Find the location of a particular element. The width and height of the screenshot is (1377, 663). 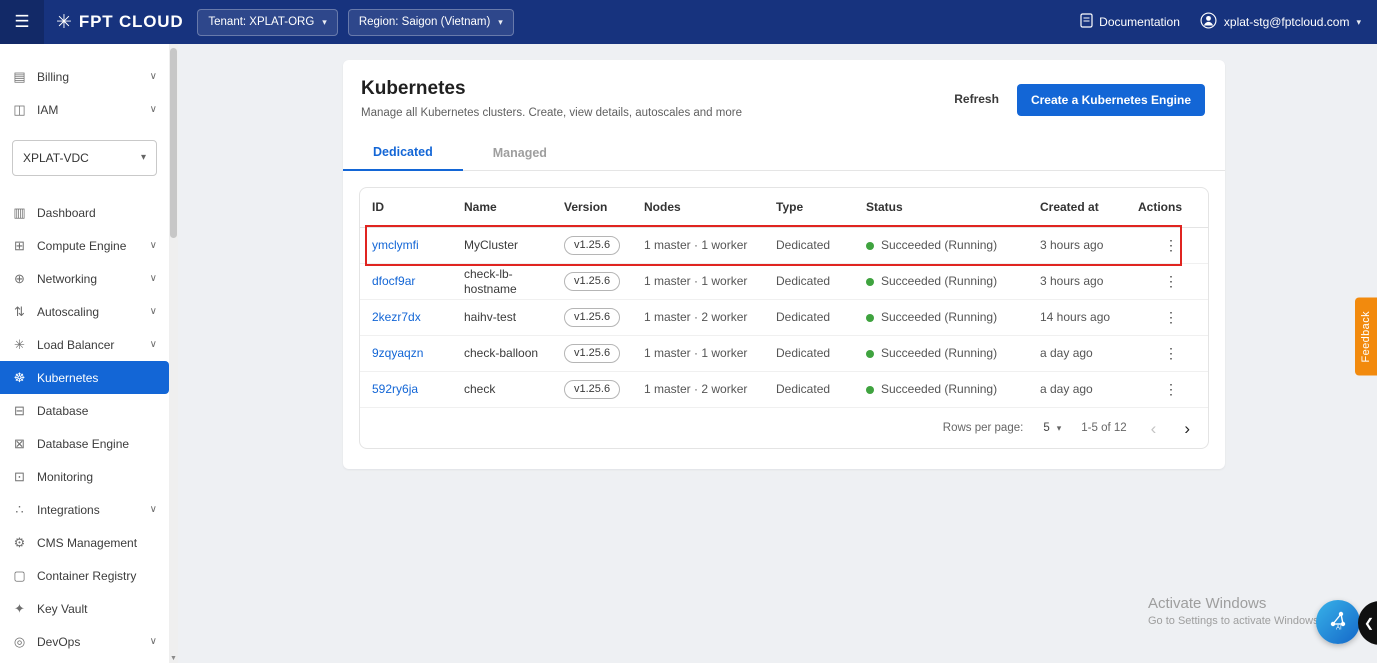

region-selector: Region: Saigon (Vietnam) ▾ is located at coordinates (430, 22).